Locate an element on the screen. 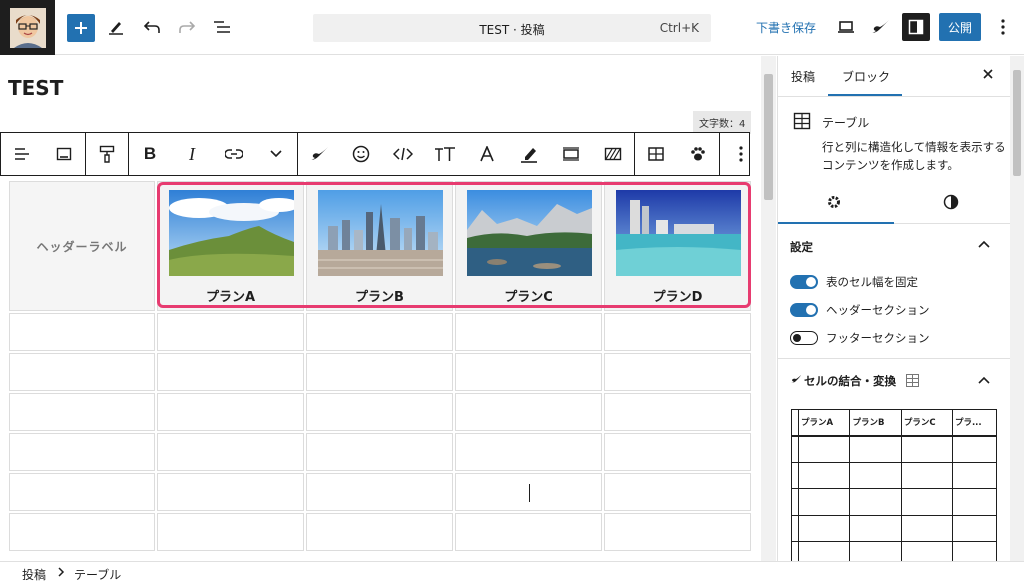 This screenshot has height=583, width=1024. merge-collapse-button is located at coordinates (984, 380).